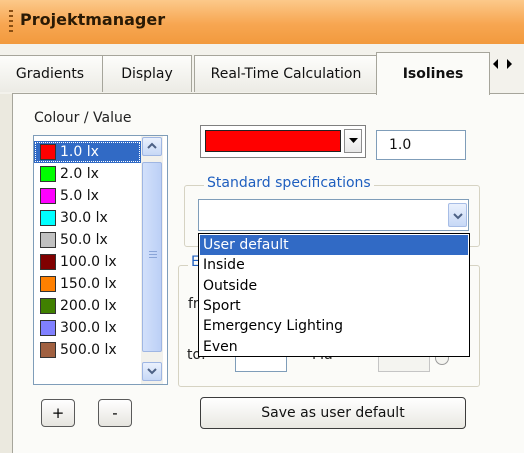 The height and width of the screenshot is (453, 524). I want to click on list-item-label: 2.0 lx, so click(79, 174).